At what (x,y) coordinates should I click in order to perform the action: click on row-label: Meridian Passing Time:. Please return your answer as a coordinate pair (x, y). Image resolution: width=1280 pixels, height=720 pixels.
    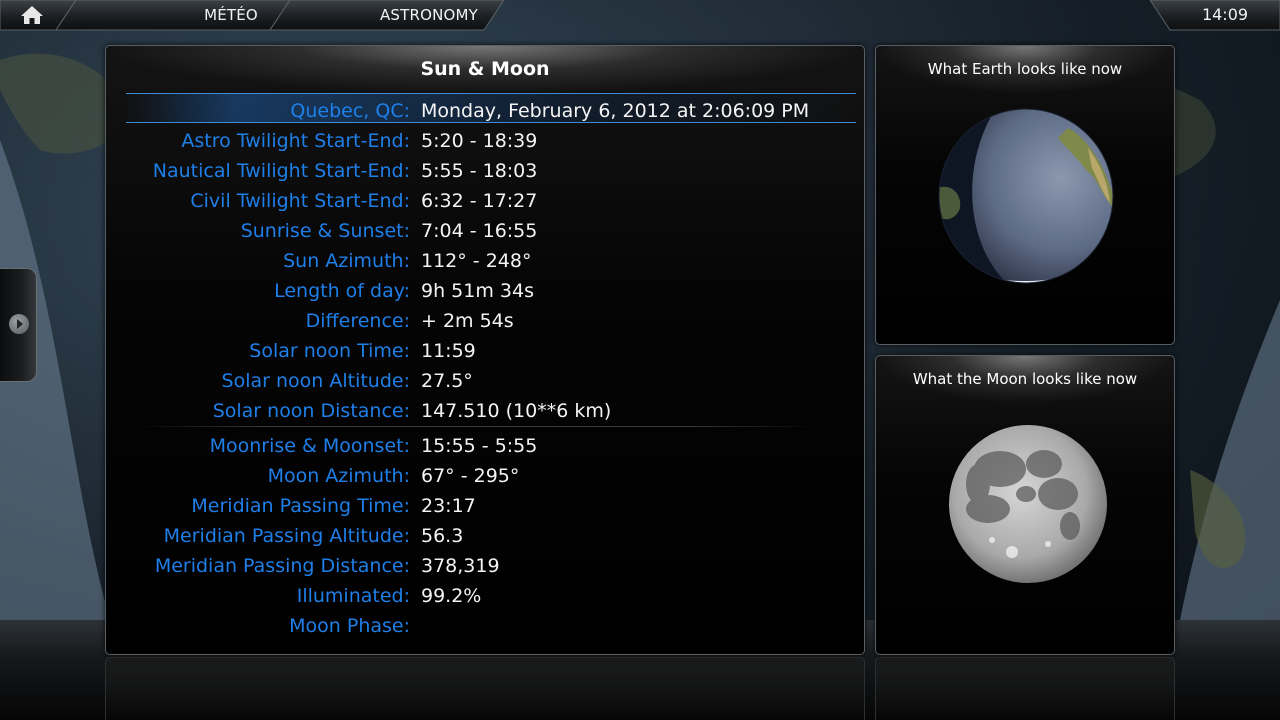
    Looking at the image, I should click on (300, 506).